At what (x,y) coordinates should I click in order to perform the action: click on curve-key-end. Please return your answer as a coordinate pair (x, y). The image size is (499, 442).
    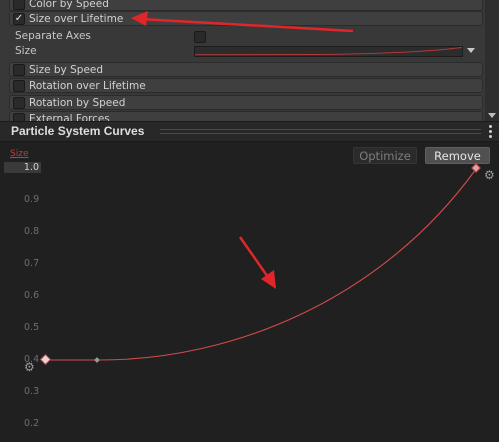
    Looking at the image, I should click on (476, 168).